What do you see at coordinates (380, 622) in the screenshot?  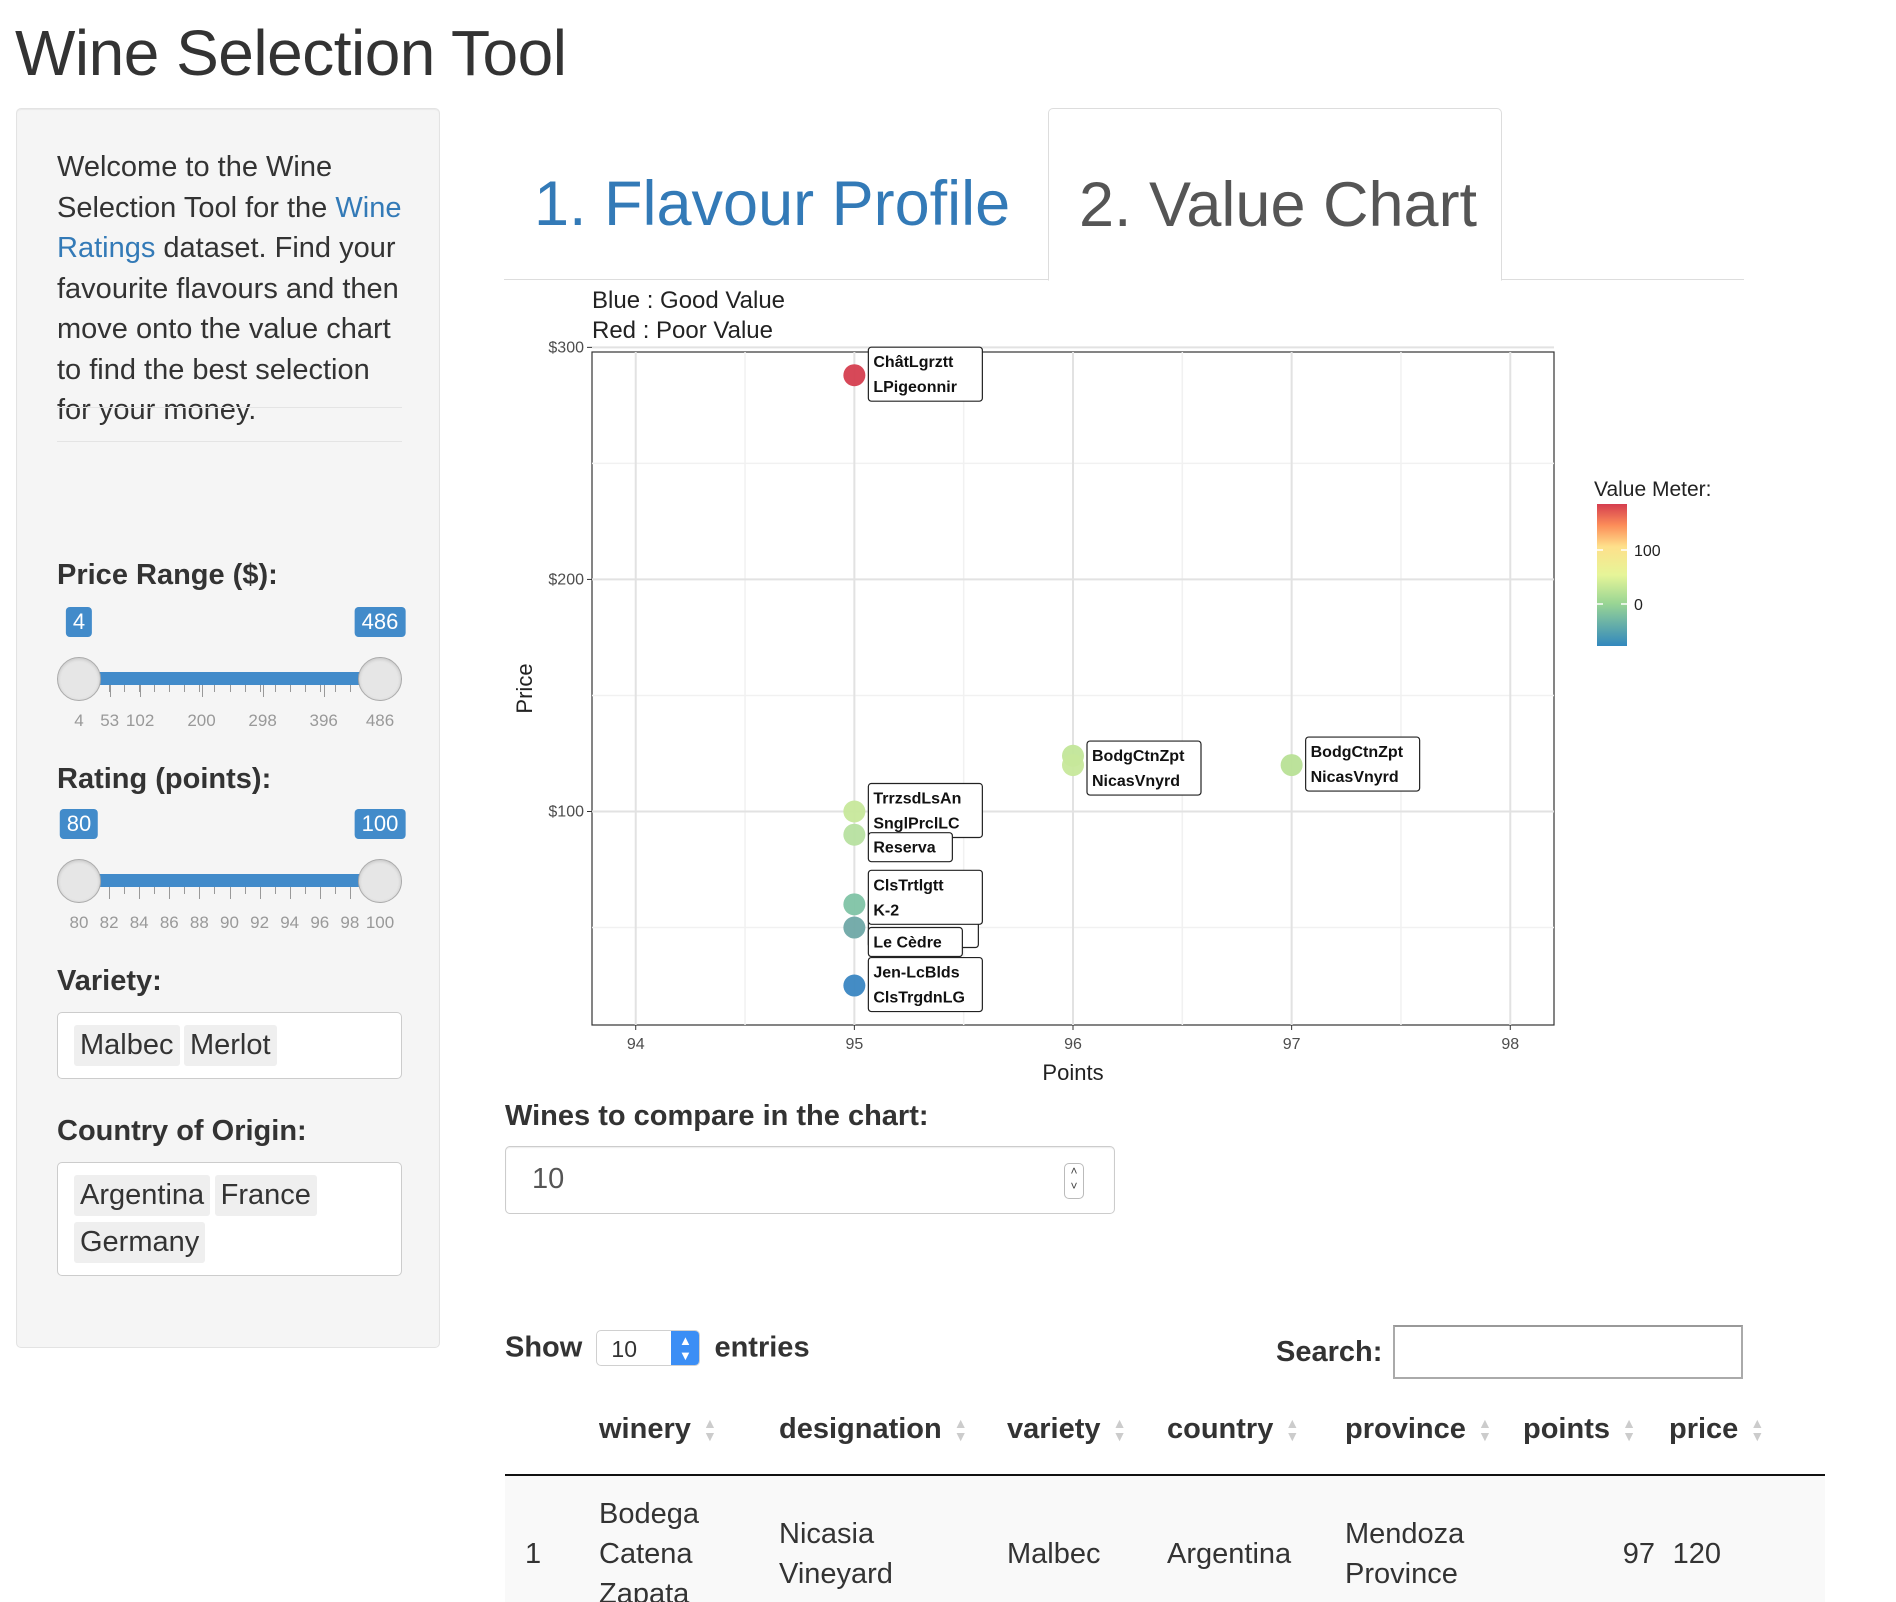 I see `price-max-badge: 486` at bounding box center [380, 622].